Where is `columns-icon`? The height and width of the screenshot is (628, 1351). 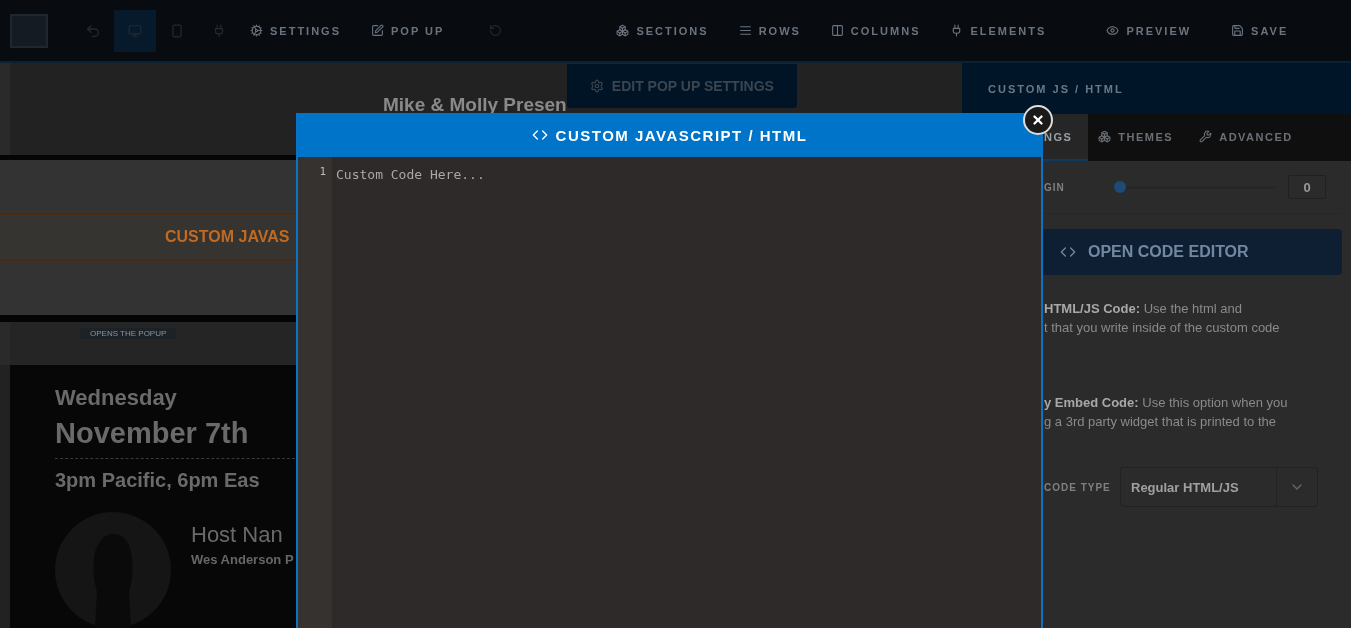
columns-icon is located at coordinates (837, 30).